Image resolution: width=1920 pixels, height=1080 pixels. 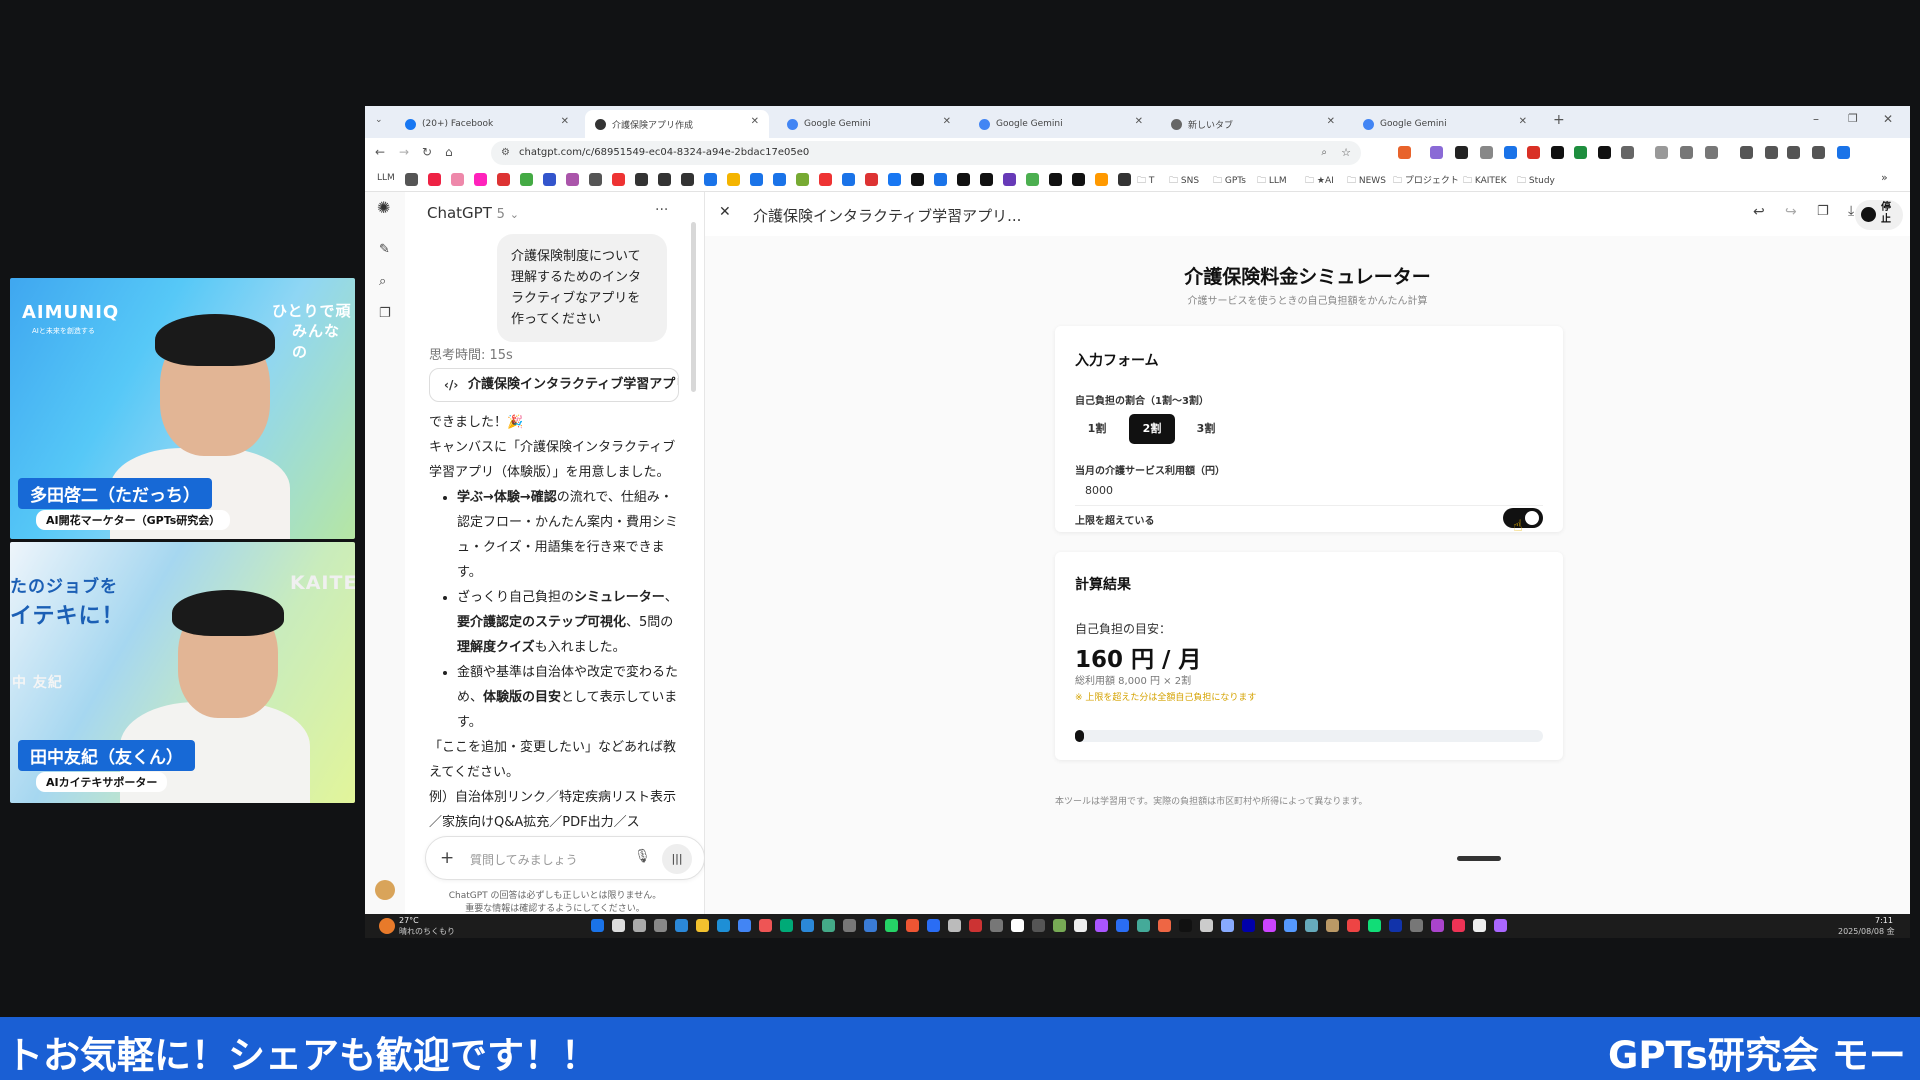 I want to click on voice-mode-icon: |||, so click(x=677, y=859).